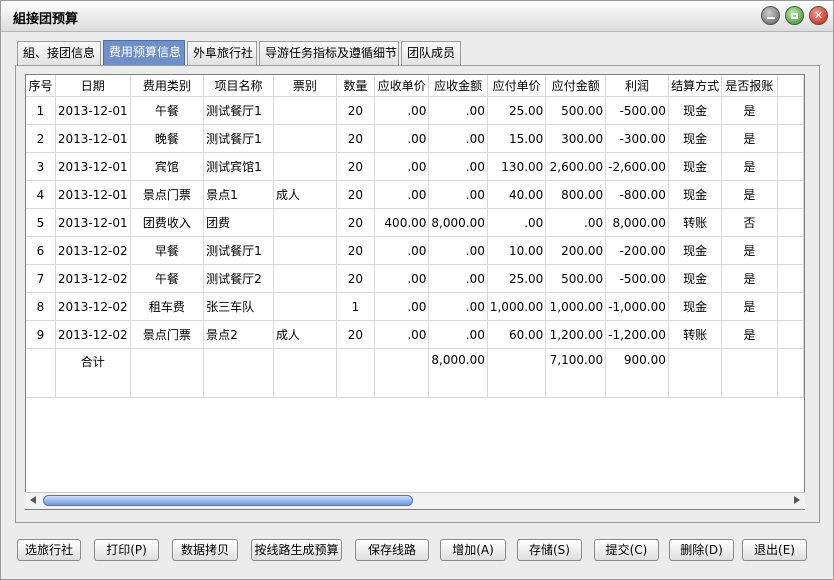  Describe the element at coordinates (305, 86) in the screenshot. I see `col-header: 票别` at that location.